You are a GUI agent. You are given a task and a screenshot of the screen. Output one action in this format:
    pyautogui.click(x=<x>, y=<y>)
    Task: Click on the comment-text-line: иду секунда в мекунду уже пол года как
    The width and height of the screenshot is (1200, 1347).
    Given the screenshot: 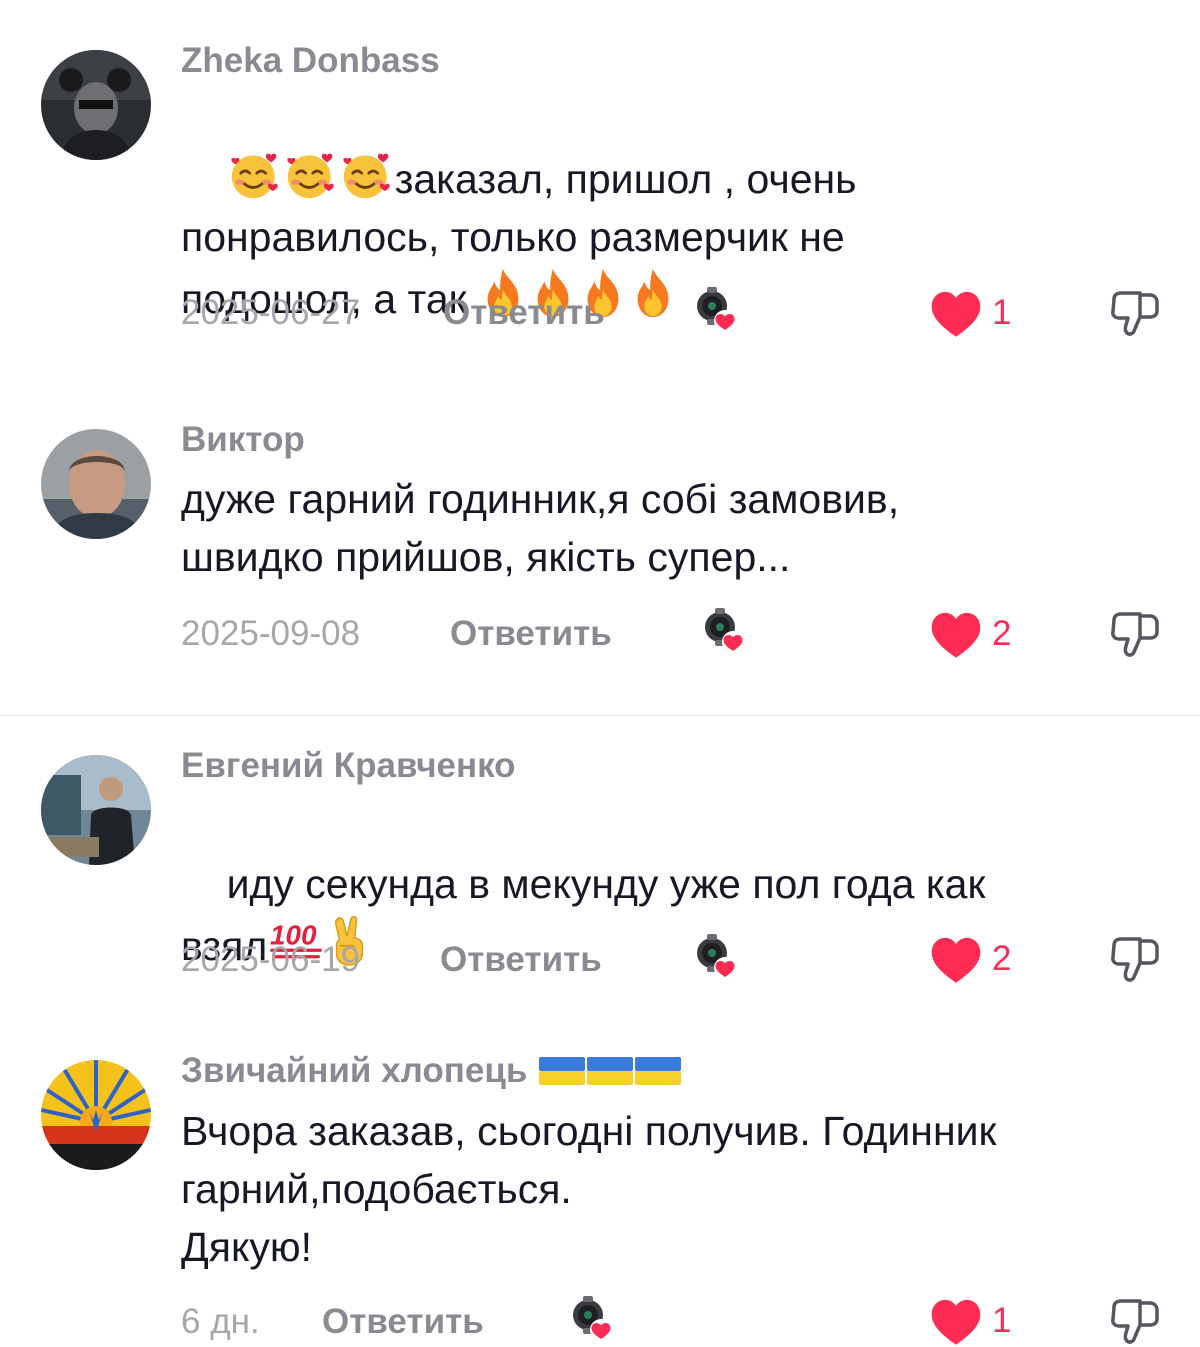 What is the action you would take?
    pyautogui.click(x=606, y=884)
    